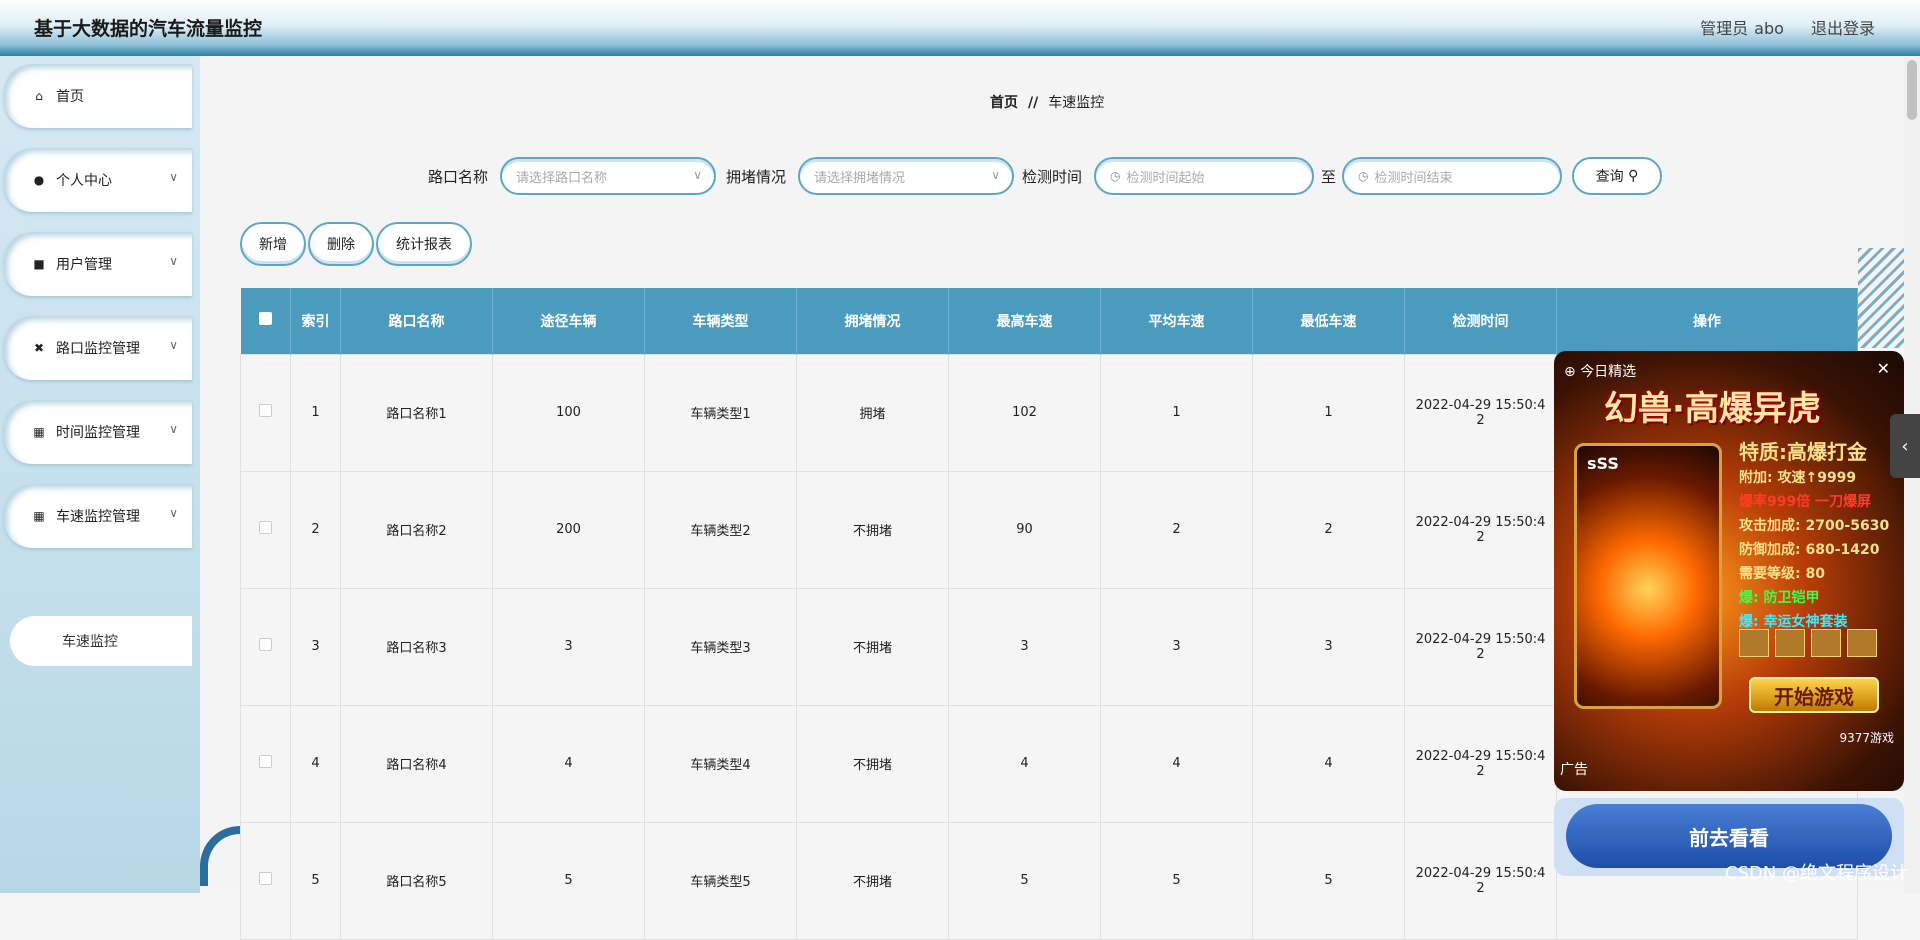 The width and height of the screenshot is (1920, 940). Describe the element at coordinates (1574, 769) in the screenshot. I see `ad-label: 广告` at that location.